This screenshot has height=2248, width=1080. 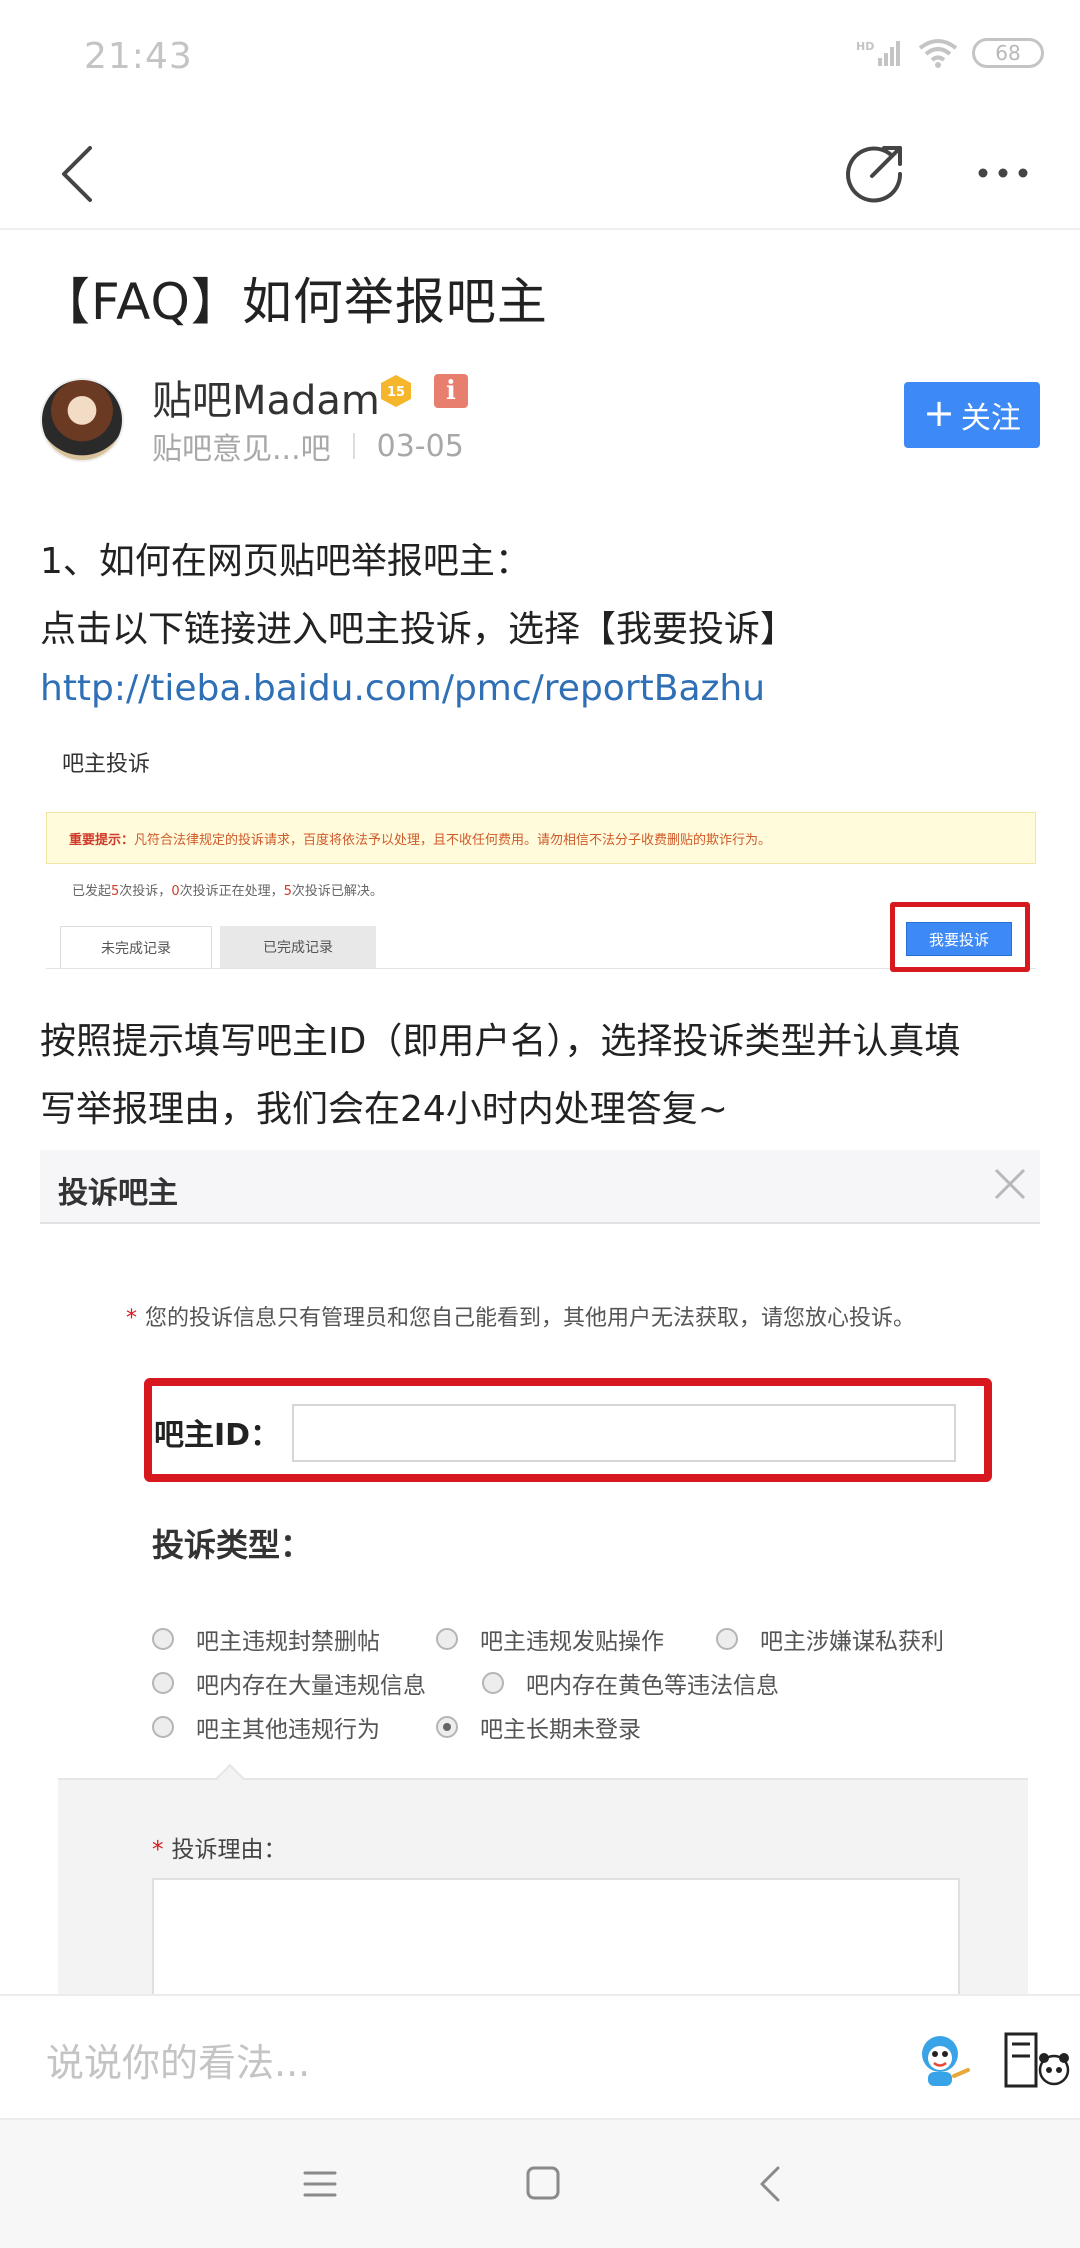 What do you see at coordinates (556, 1939) in the screenshot?
I see `reason-textarea` at bounding box center [556, 1939].